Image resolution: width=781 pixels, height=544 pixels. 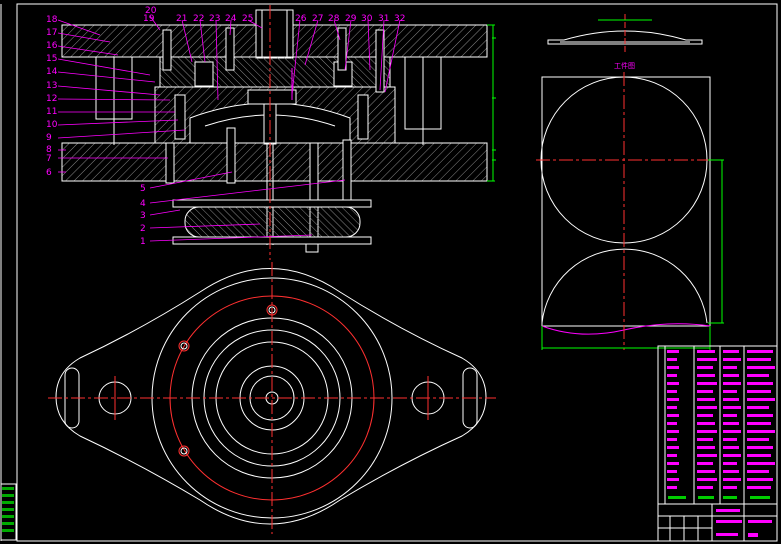 I want to click on ejector-plate-bottom, so click(x=272, y=240).